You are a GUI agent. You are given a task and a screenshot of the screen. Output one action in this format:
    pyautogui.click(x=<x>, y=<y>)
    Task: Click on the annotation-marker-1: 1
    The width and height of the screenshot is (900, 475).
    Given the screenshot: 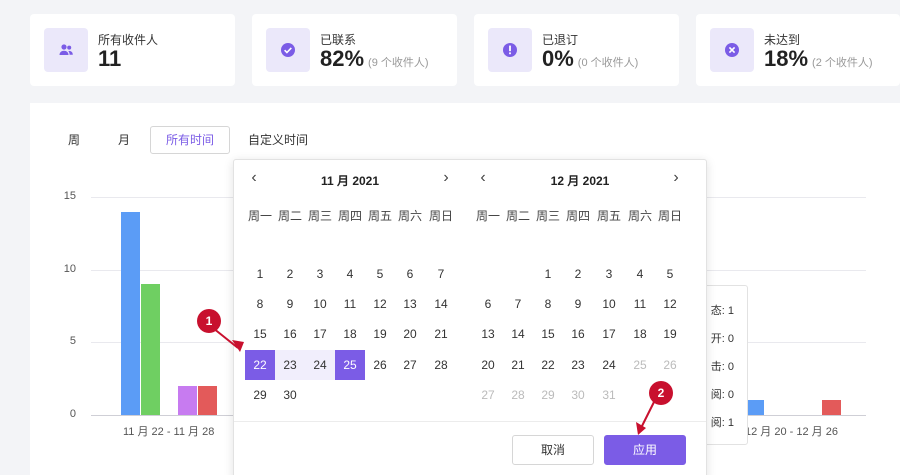 What is the action you would take?
    pyautogui.click(x=209, y=321)
    